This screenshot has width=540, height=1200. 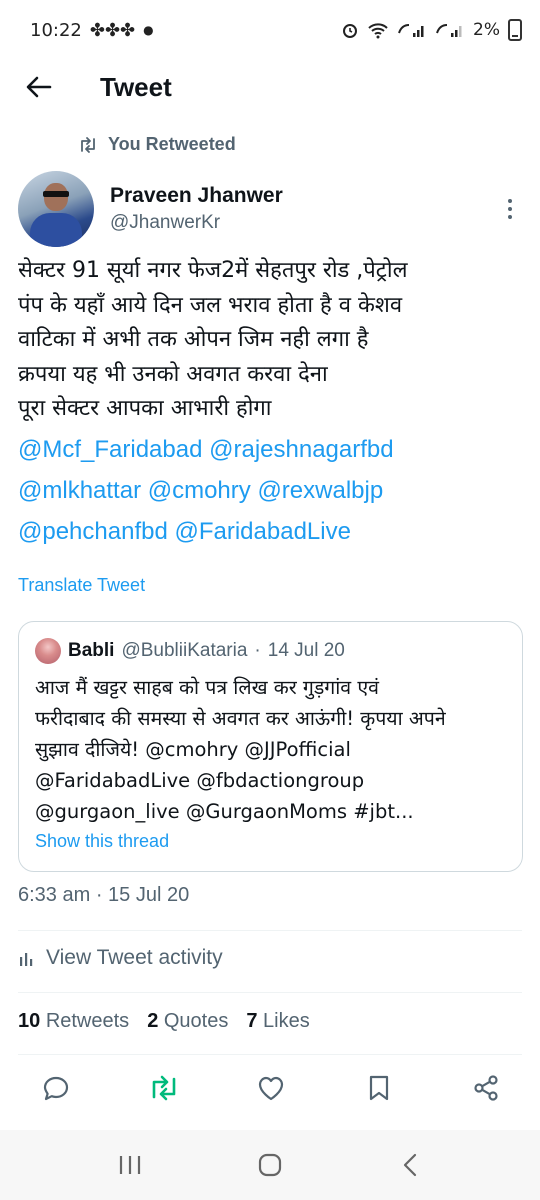 I want to click on recent-apps-icon, so click(x=130, y=1165).